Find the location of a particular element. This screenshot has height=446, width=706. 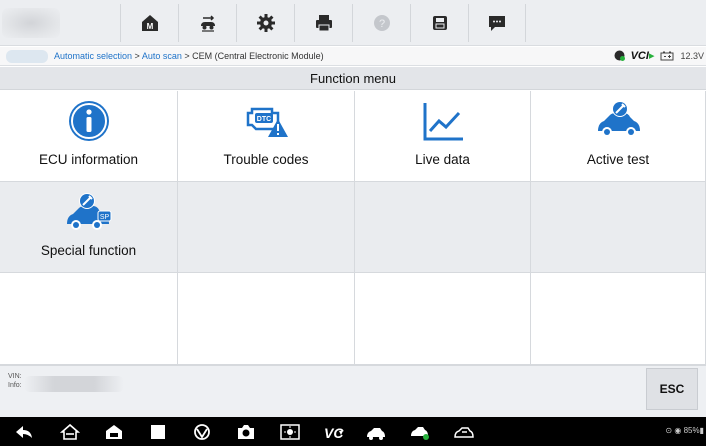

vci-manager-button: VC is located at coordinates (334, 432).